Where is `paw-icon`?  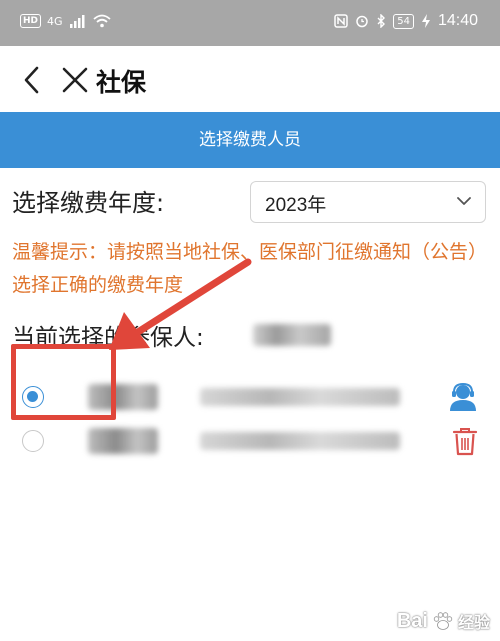 paw-icon is located at coordinates (443, 621).